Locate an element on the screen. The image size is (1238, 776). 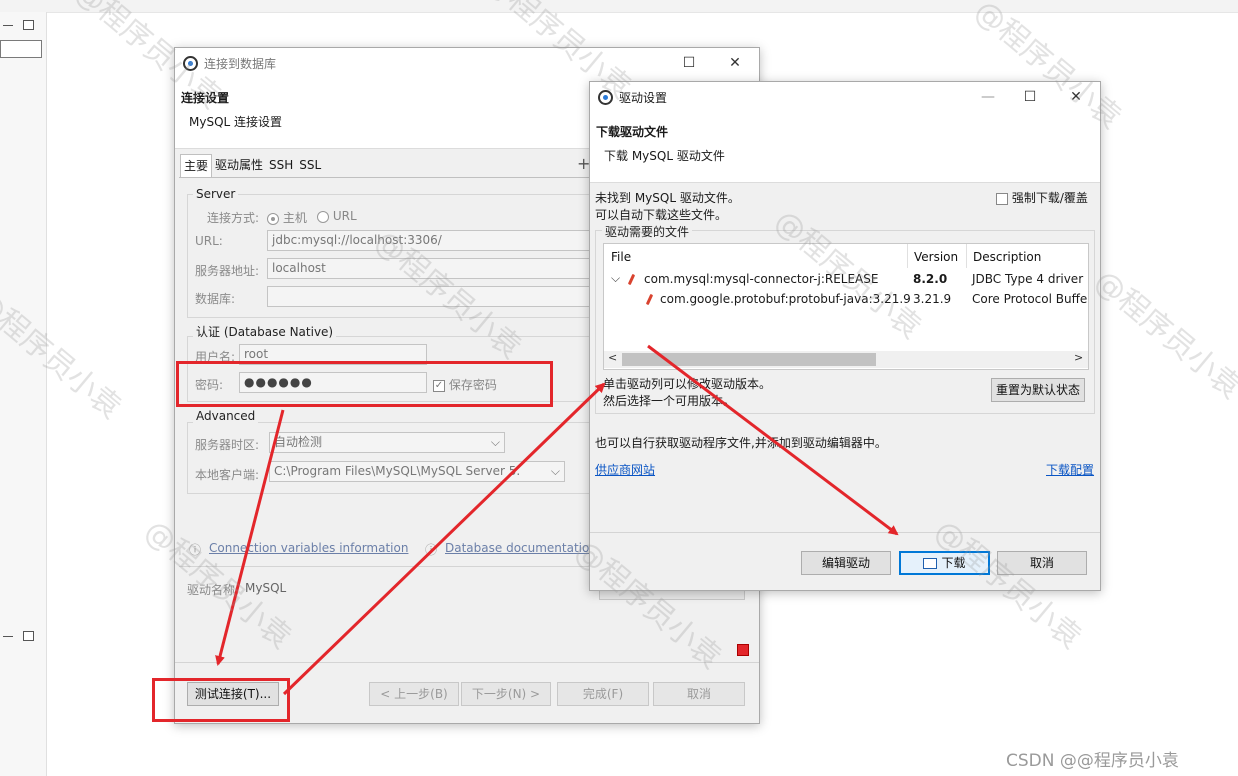
footer-credit: CSDN @@程序员小袁 is located at coordinates (1092, 761).